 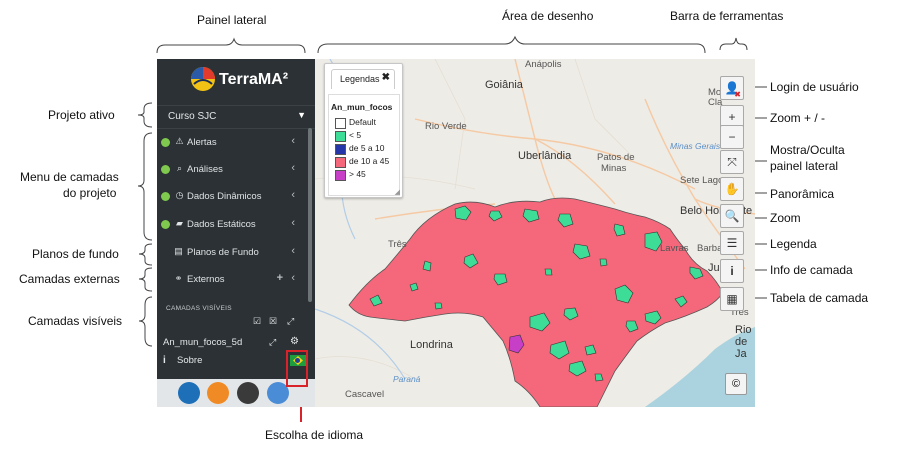 What do you see at coordinates (294, 341) in the screenshot?
I see `gear-icon: ⚙` at bounding box center [294, 341].